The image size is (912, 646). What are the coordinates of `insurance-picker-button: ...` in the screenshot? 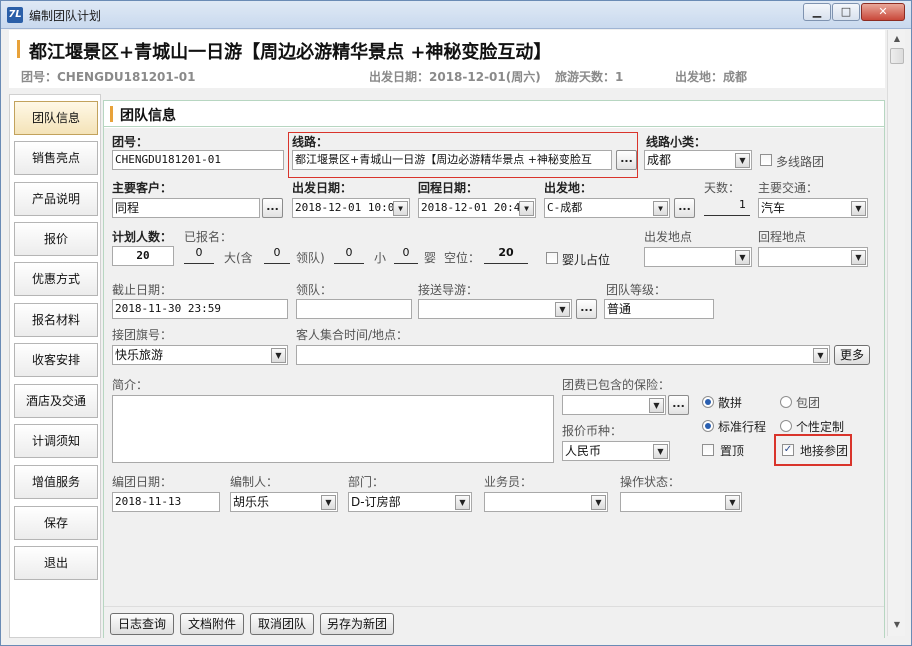 It's located at (678, 405).